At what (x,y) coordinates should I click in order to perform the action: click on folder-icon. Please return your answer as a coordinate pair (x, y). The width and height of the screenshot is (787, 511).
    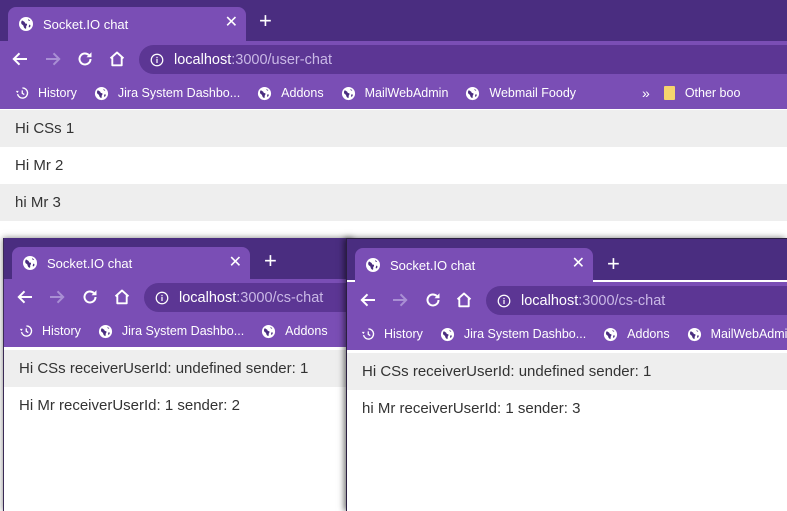
    Looking at the image, I should click on (669, 93).